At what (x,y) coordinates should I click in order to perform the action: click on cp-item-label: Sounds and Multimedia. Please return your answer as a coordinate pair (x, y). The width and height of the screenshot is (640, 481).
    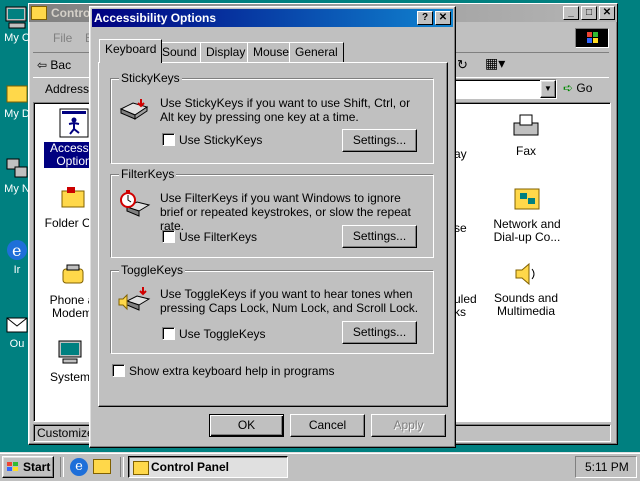
    Looking at the image, I should click on (526, 304).